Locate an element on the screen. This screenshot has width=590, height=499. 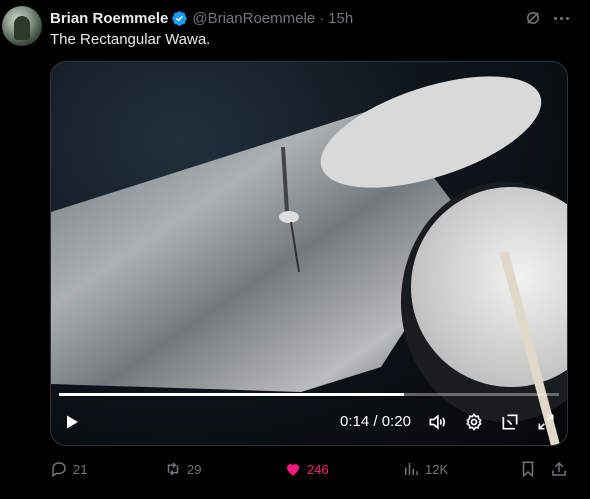
post-actions: 21 29 246 12K is located at coordinates (310, 469).